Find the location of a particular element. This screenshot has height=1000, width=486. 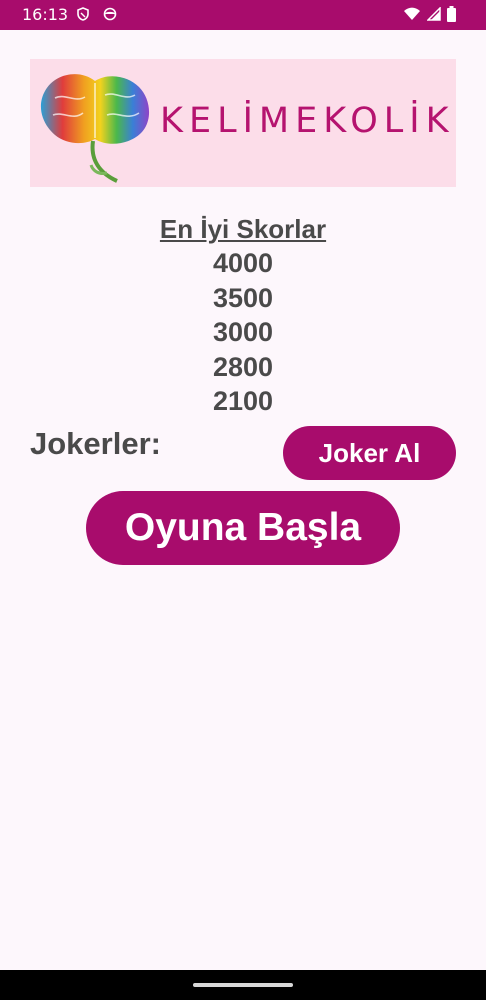

score-item: 2800 is located at coordinates (243, 366).